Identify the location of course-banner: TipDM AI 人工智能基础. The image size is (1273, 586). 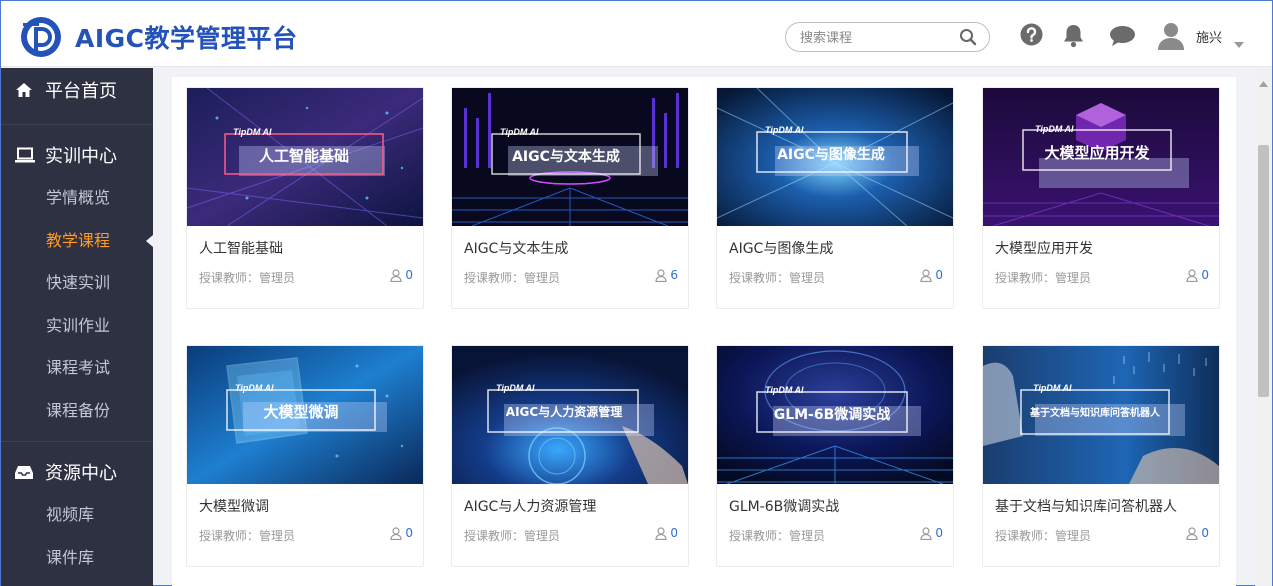
(305, 157).